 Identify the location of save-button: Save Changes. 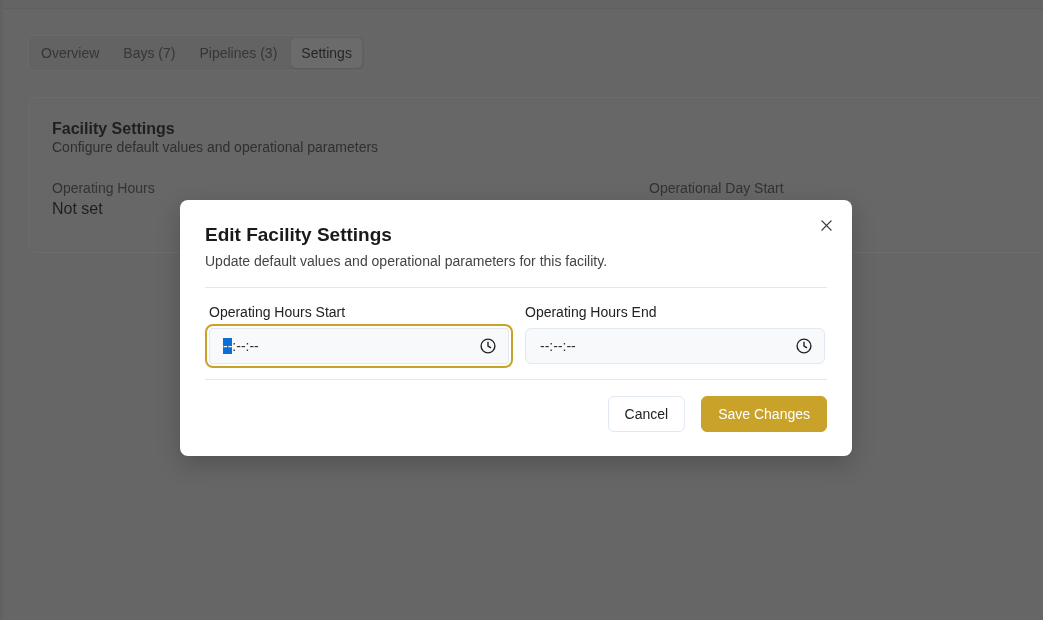
(764, 414).